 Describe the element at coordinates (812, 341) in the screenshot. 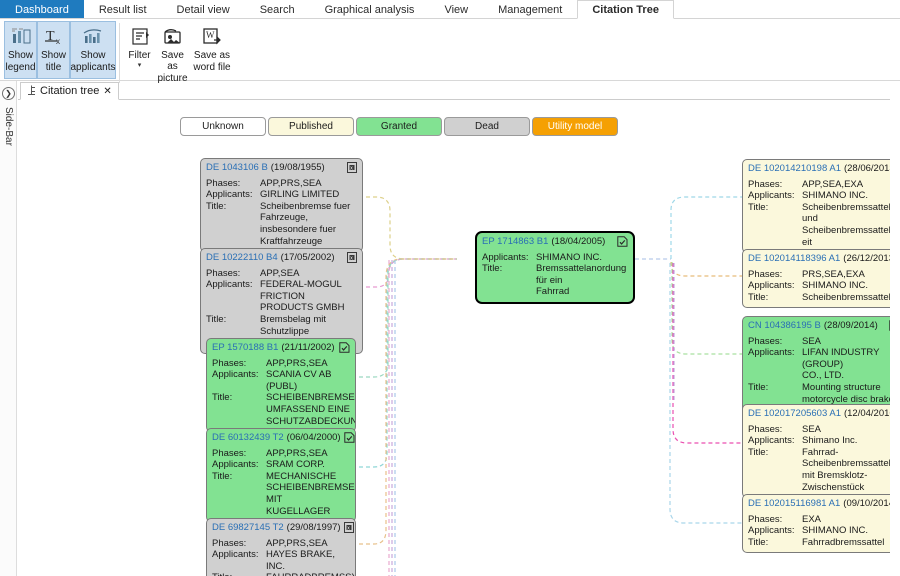

I see `phases-value: SEA` at that location.